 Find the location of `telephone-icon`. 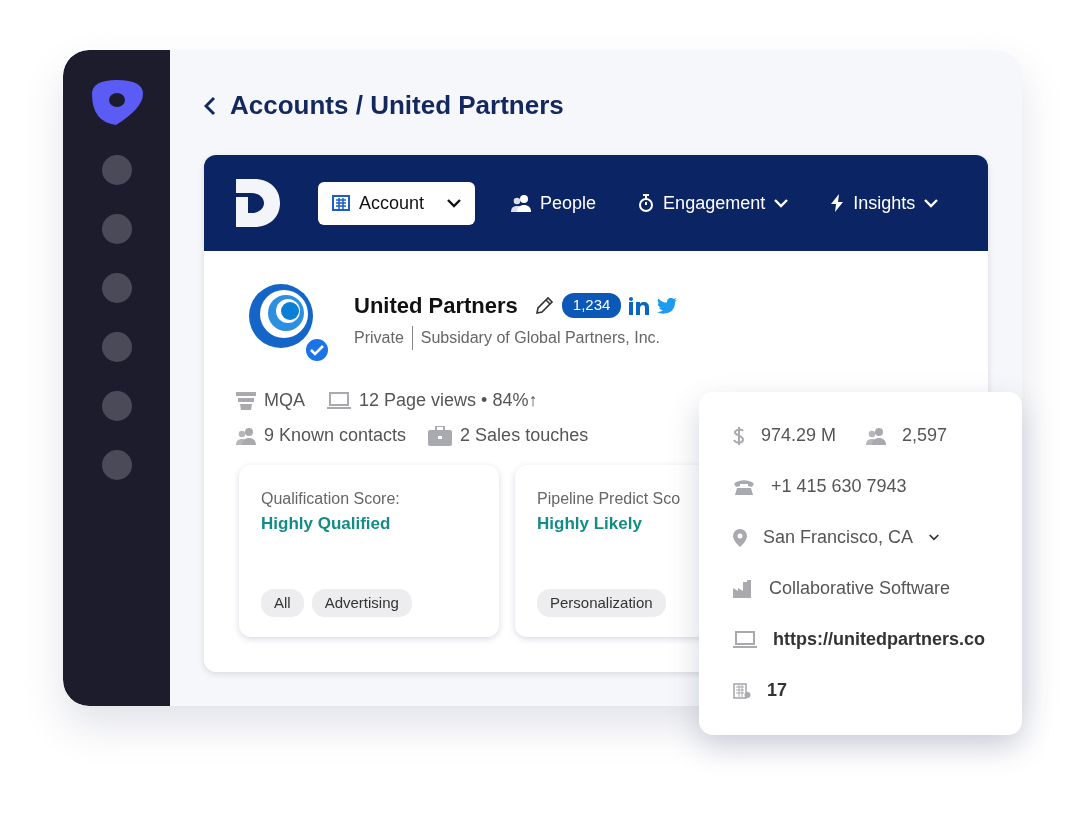

telephone-icon is located at coordinates (744, 486).